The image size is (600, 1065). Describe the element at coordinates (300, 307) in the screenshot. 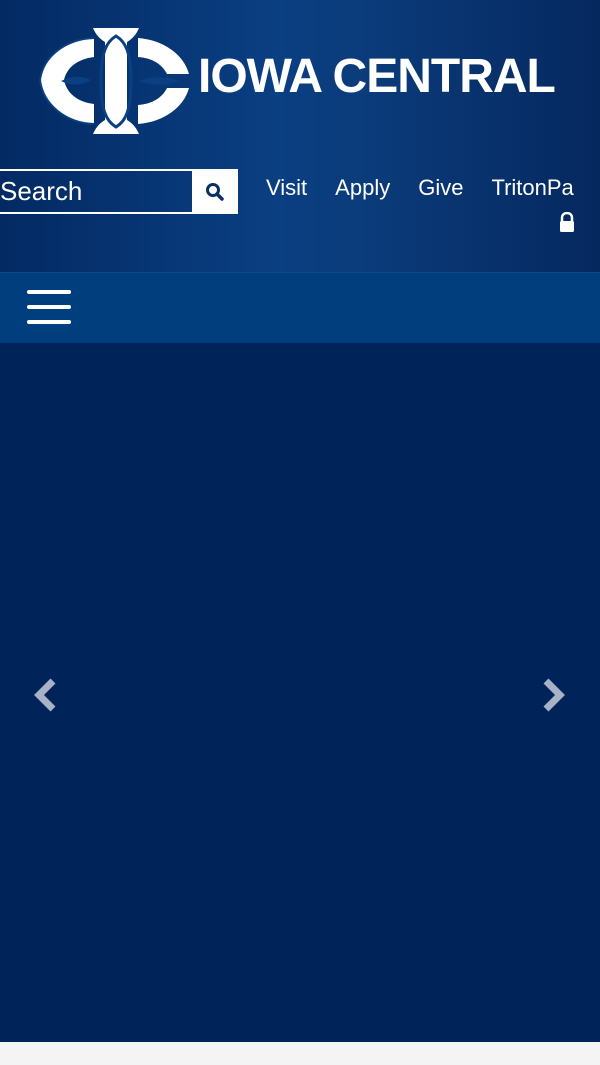

I see `main-navigation-bar` at that location.